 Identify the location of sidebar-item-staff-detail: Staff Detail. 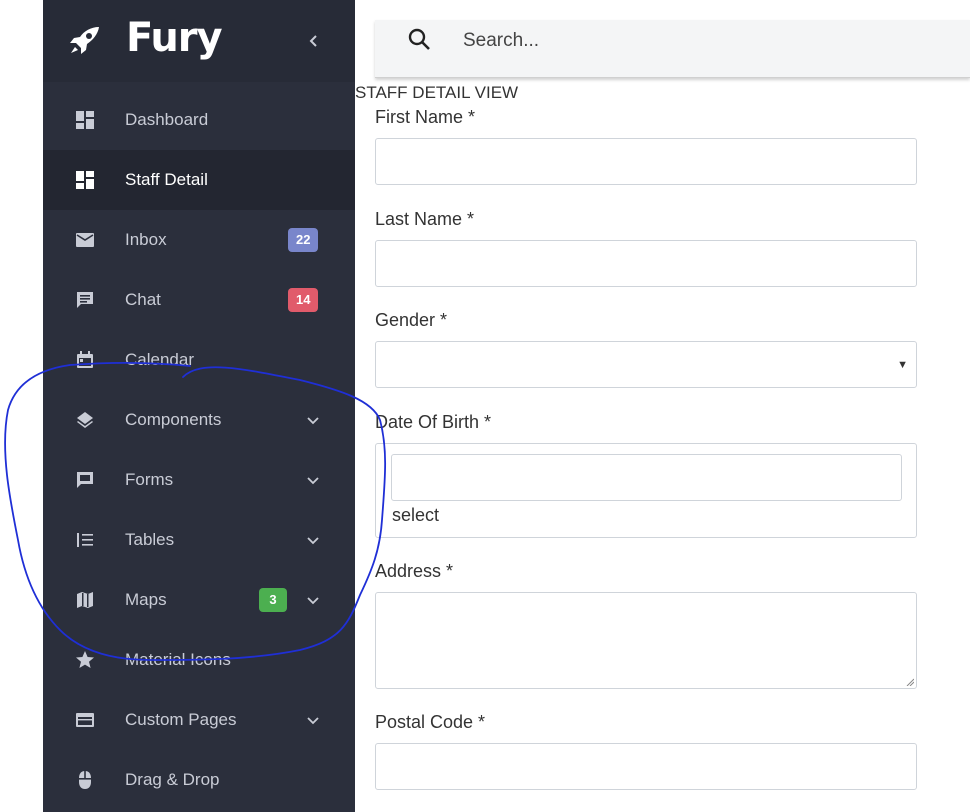
(199, 180).